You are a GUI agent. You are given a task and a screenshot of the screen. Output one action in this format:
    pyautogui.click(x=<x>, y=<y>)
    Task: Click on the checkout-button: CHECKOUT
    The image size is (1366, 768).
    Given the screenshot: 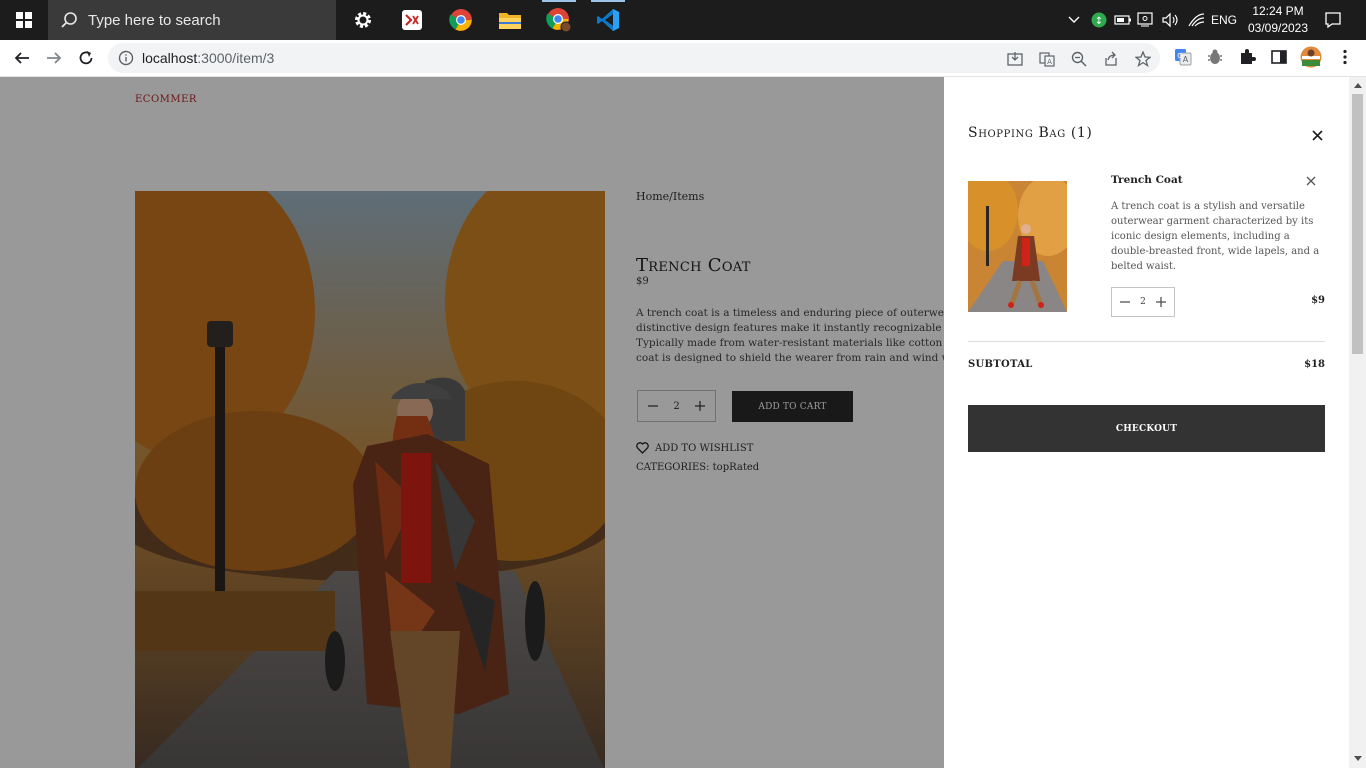 What is the action you would take?
    pyautogui.click(x=1146, y=428)
    